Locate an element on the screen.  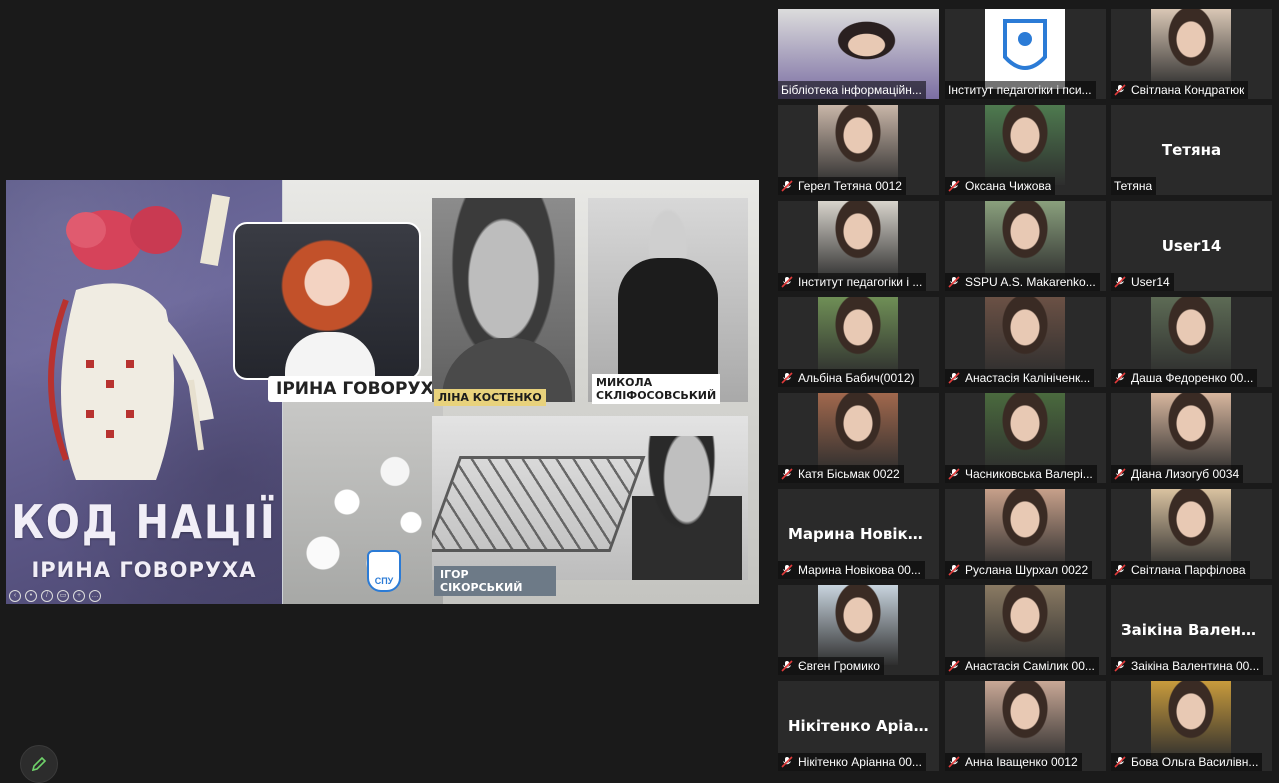
participant-caption: User14 is located at coordinates (1142, 282).